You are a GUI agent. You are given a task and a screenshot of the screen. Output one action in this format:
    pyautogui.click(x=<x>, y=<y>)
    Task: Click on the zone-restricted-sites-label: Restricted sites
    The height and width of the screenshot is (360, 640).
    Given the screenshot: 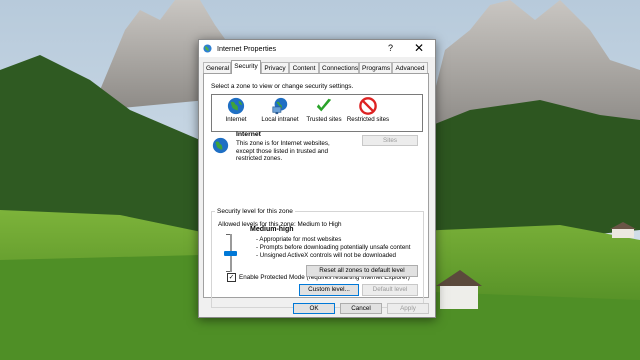 What is the action you would take?
    pyautogui.click(x=368, y=119)
    